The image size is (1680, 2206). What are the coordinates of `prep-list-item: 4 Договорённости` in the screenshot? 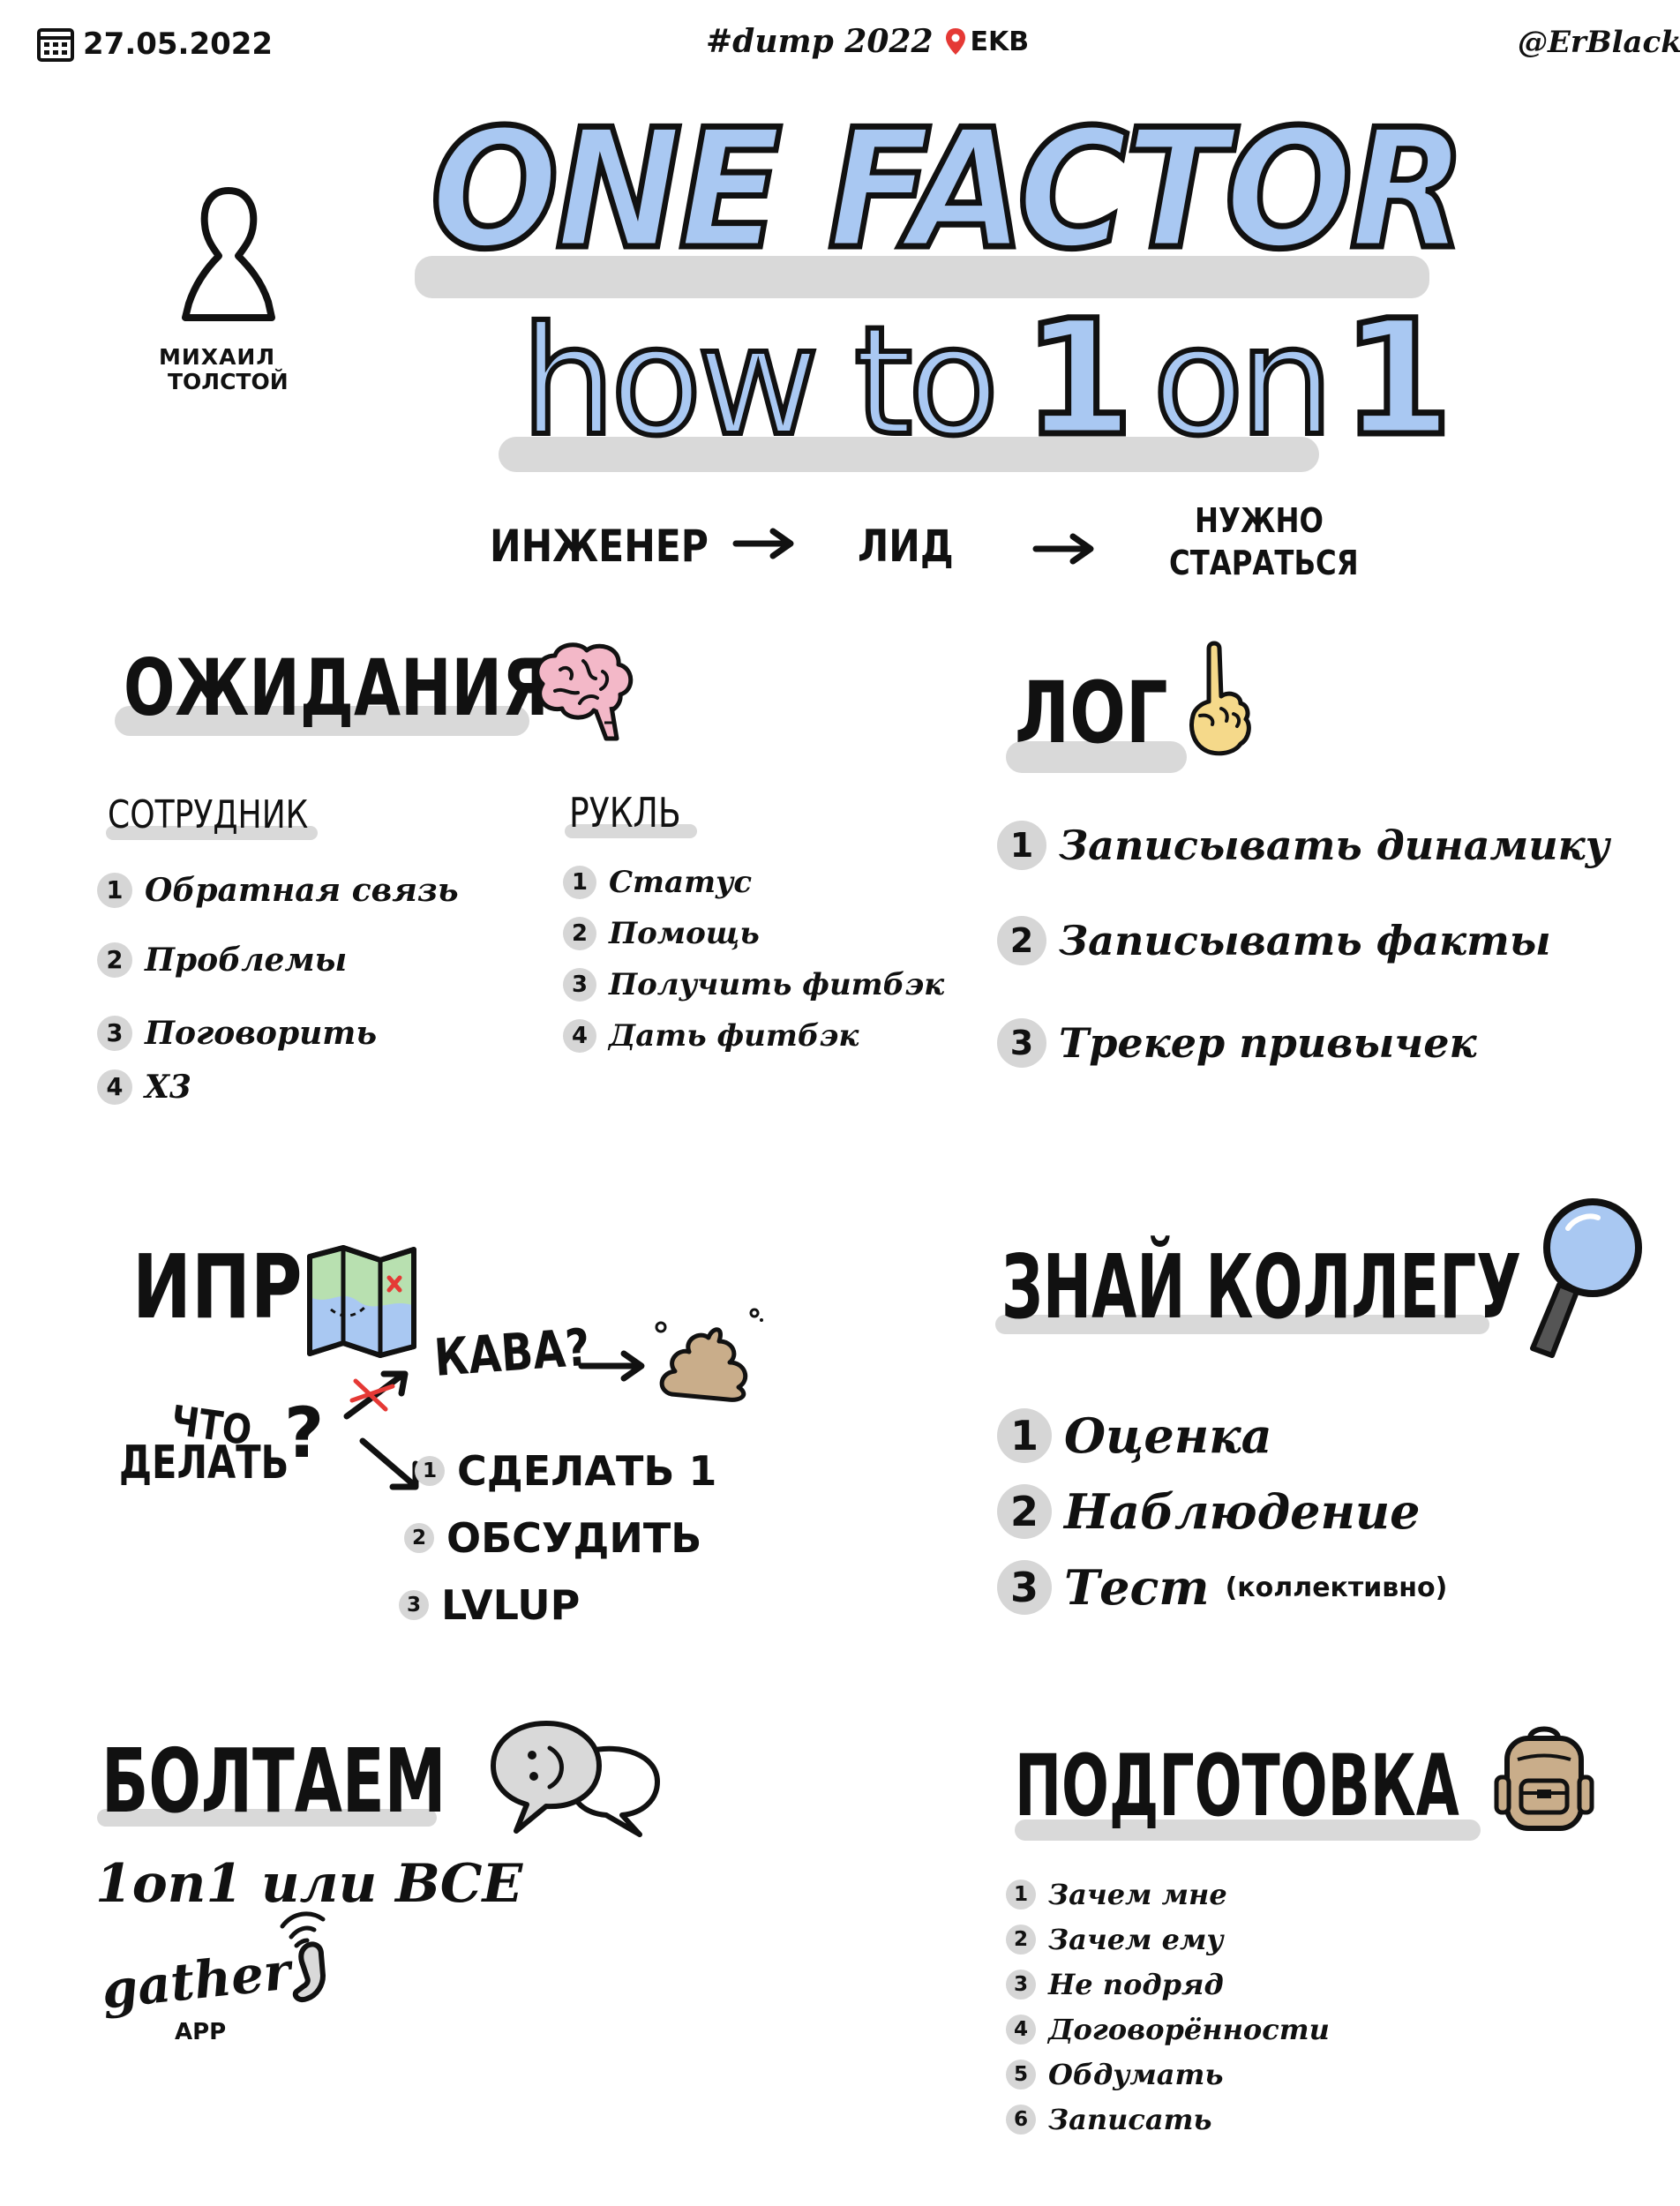 It's located at (1168, 2029).